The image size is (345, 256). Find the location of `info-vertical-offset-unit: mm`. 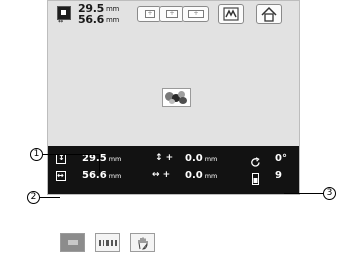

info-vertical-offset-unit: mm is located at coordinates (211, 159).